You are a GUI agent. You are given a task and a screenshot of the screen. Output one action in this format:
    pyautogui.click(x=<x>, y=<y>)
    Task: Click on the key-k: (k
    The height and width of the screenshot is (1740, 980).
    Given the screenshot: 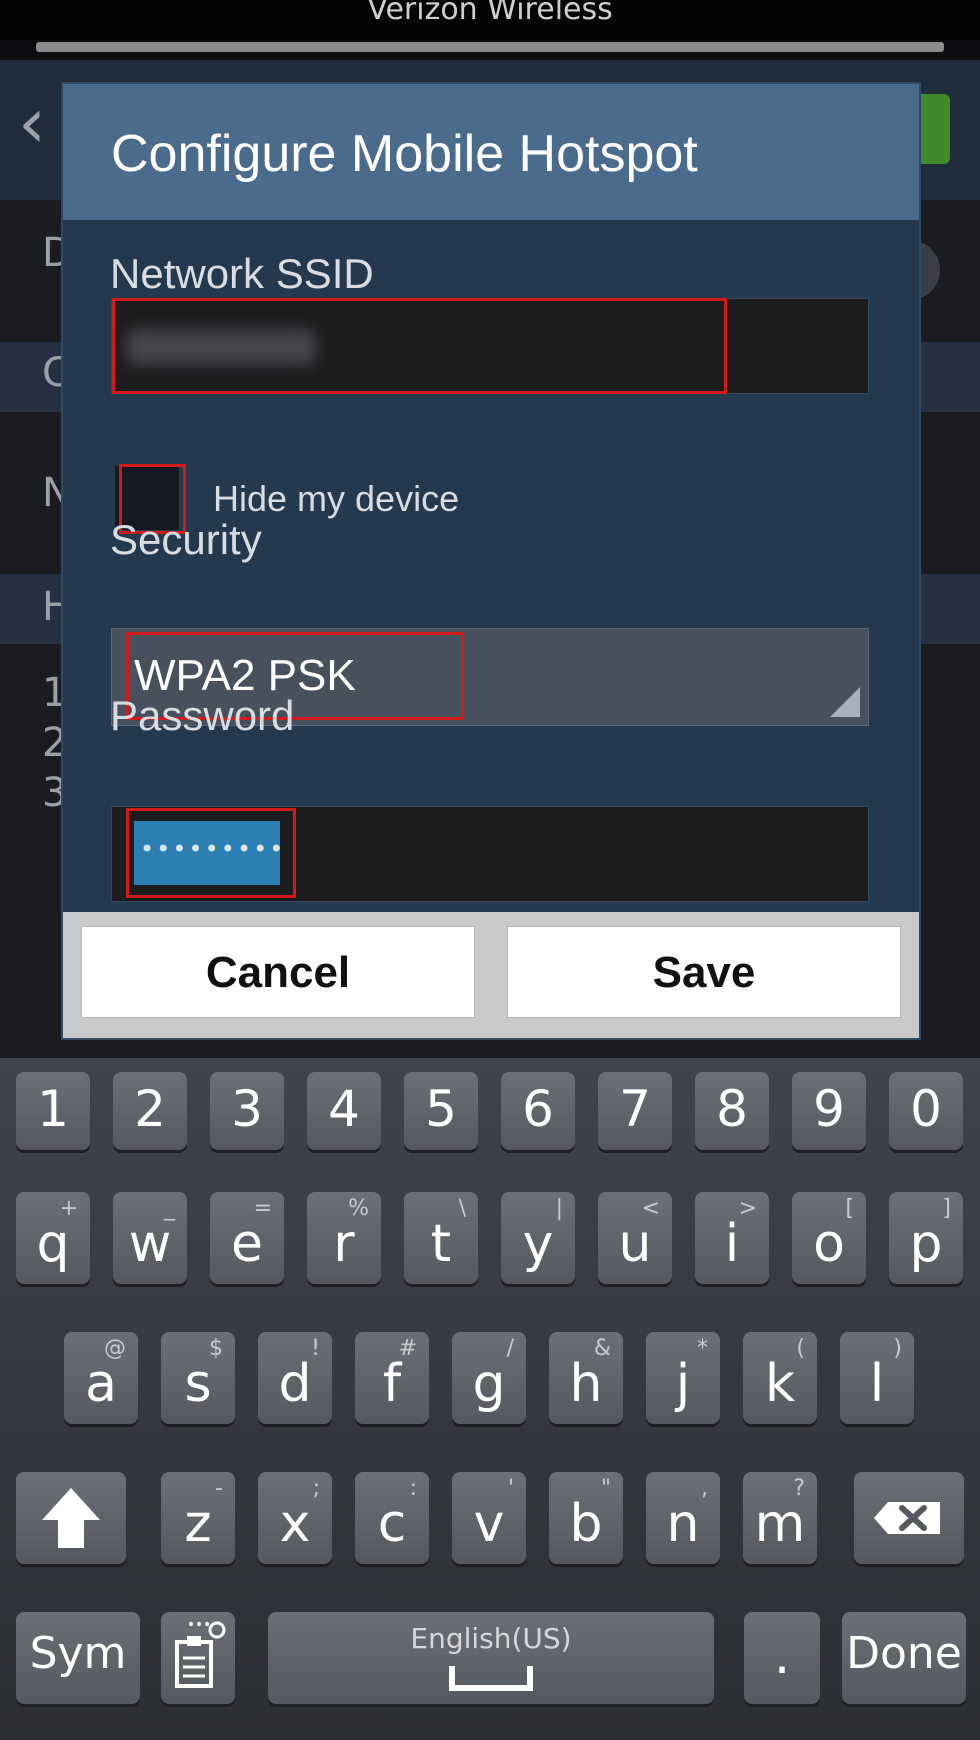 What is the action you would take?
    pyautogui.click(x=780, y=1378)
    